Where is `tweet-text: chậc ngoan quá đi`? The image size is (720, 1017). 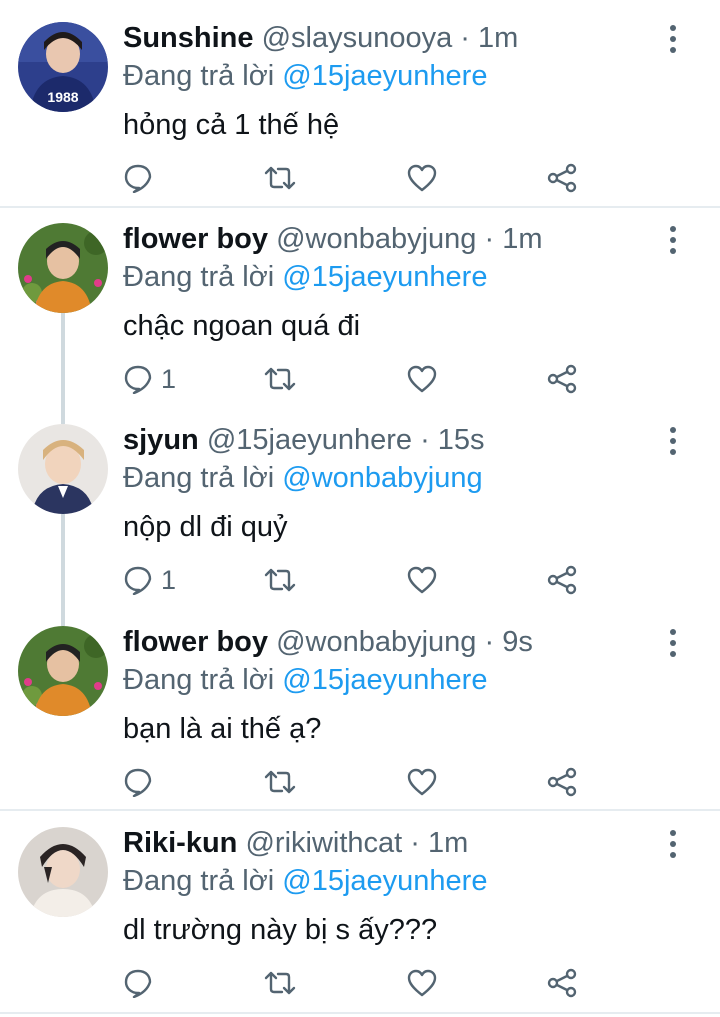 tweet-text: chậc ngoan quá đi is located at coordinates (242, 326).